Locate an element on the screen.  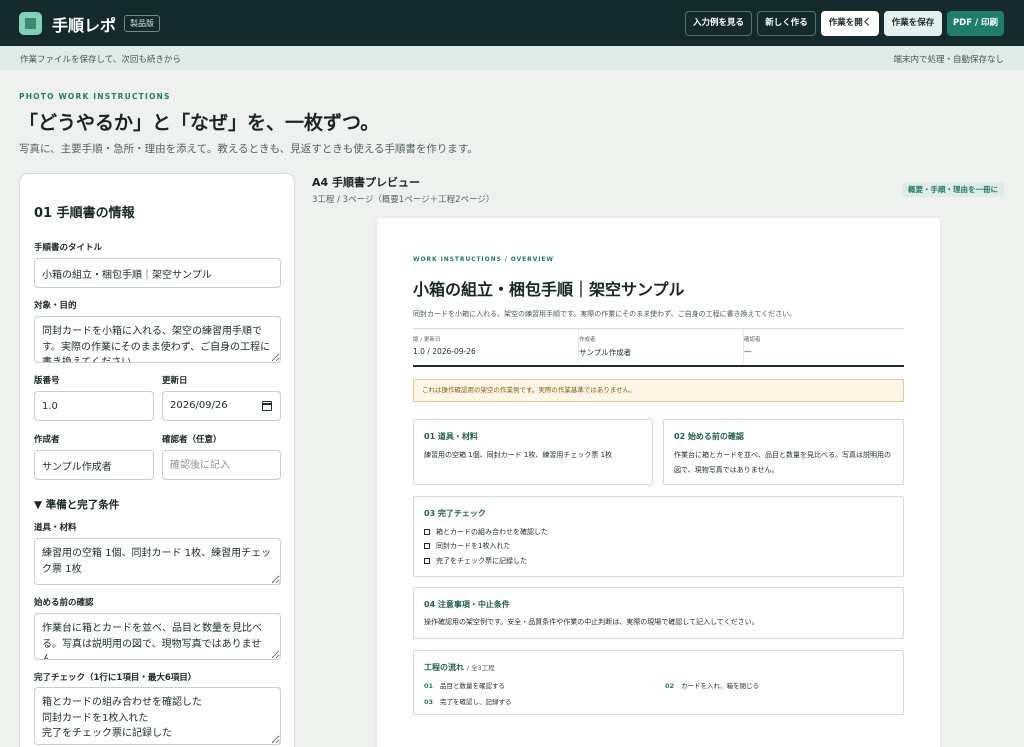
check-item: 同封カードを1枚入れた is located at coordinates (467, 546).